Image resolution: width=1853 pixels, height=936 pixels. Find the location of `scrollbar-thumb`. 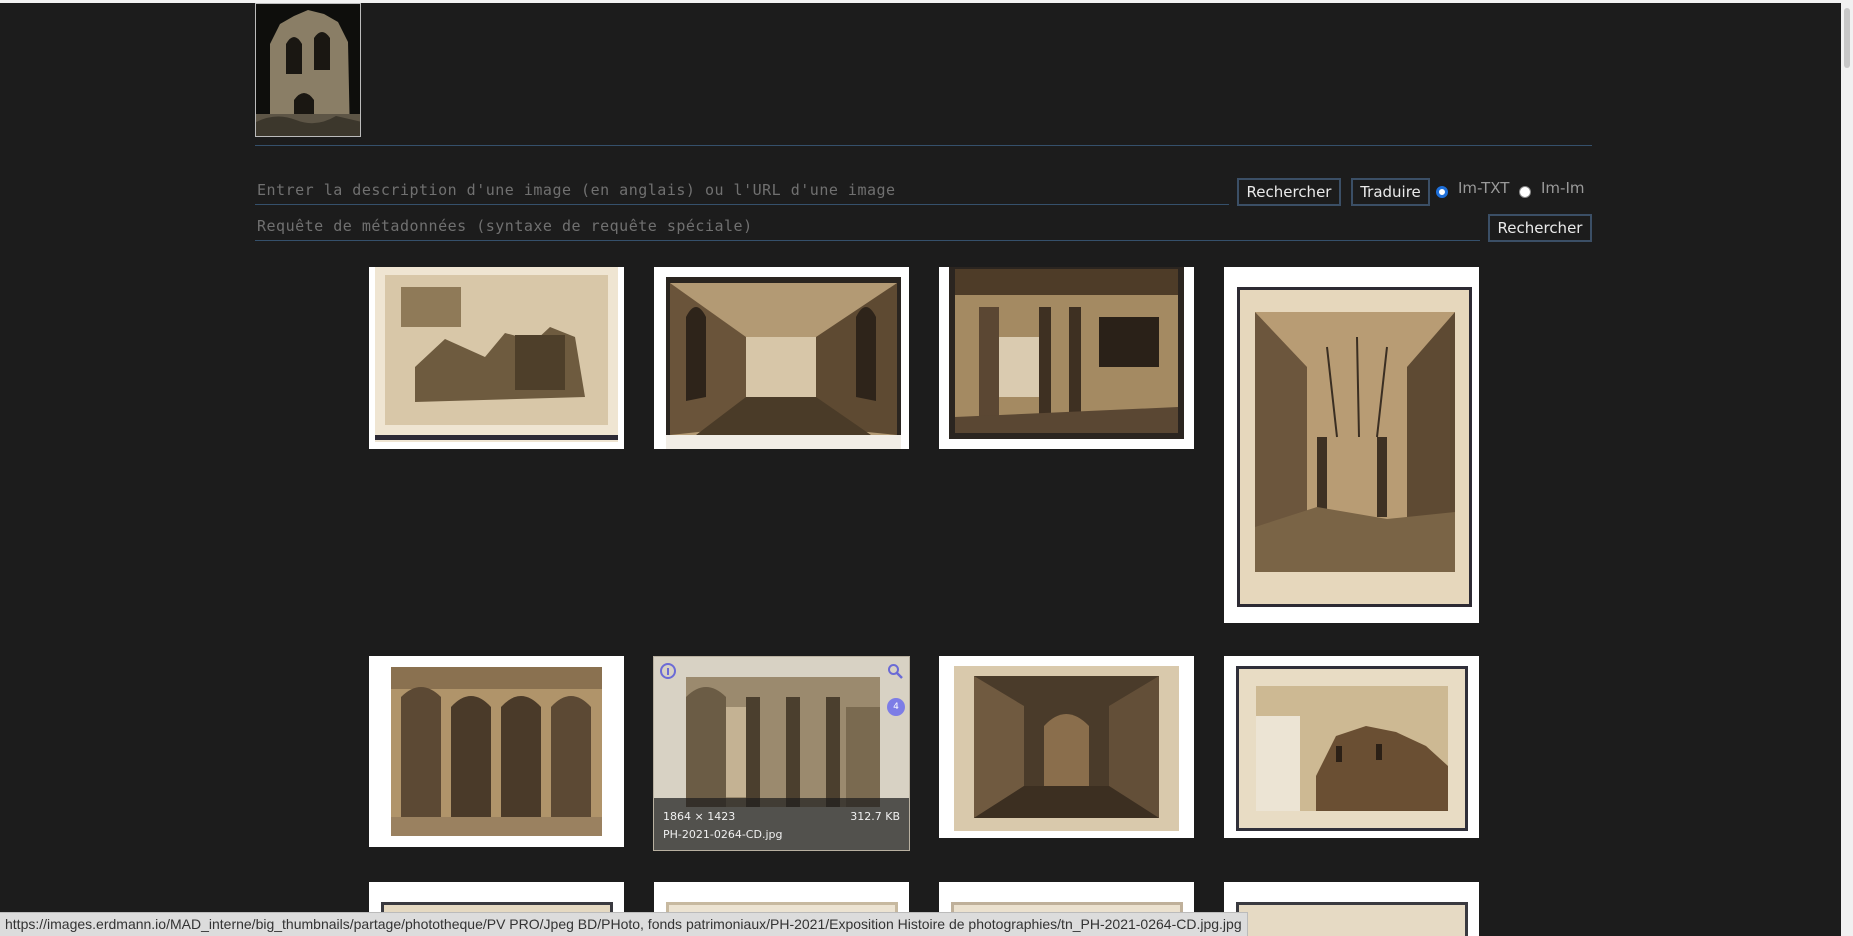

scrollbar-thumb is located at coordinates (1847, 38).